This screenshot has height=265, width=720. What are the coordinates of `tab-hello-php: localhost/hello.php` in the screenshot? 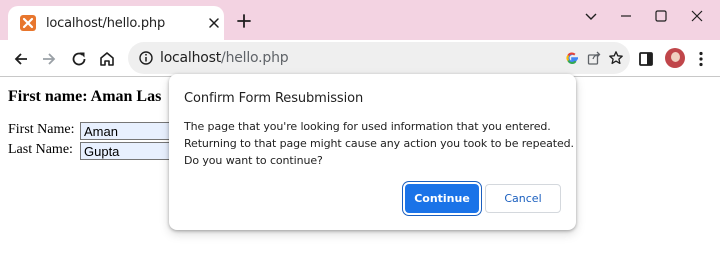 It's located at (116, 23).